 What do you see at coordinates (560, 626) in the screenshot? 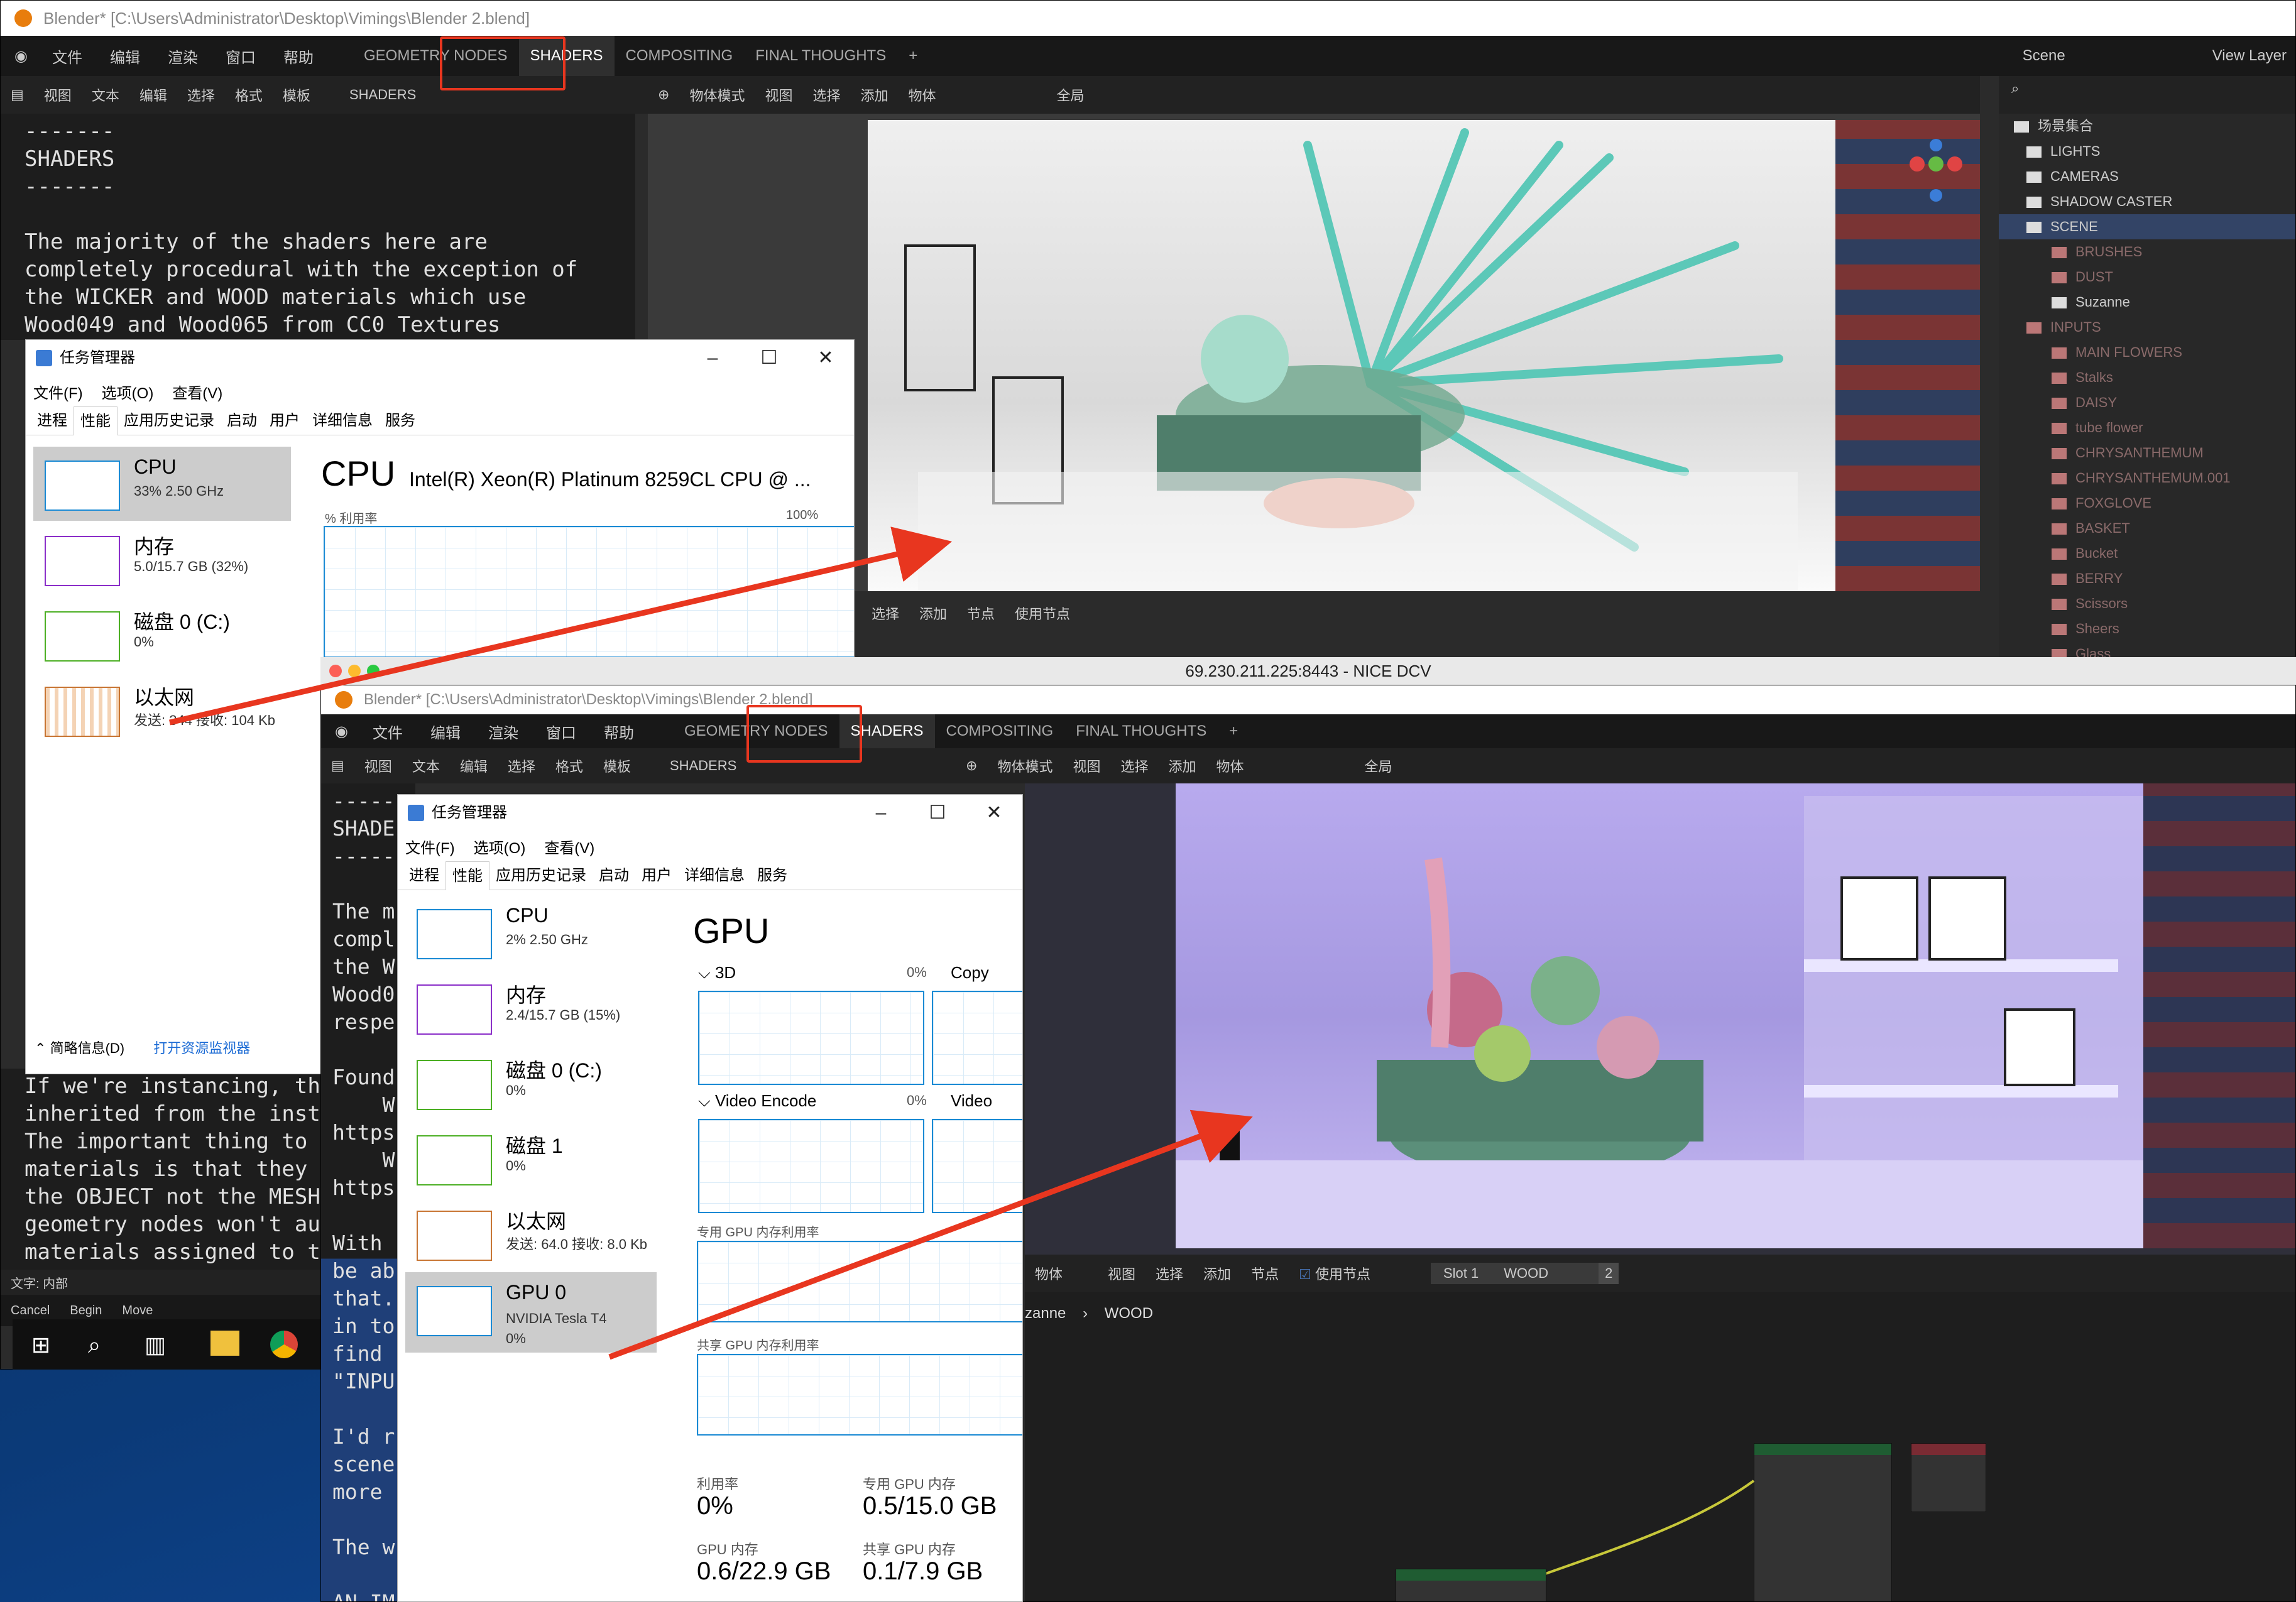
I see `arrow-cpu-to-render` at bounding box center [560, 626].